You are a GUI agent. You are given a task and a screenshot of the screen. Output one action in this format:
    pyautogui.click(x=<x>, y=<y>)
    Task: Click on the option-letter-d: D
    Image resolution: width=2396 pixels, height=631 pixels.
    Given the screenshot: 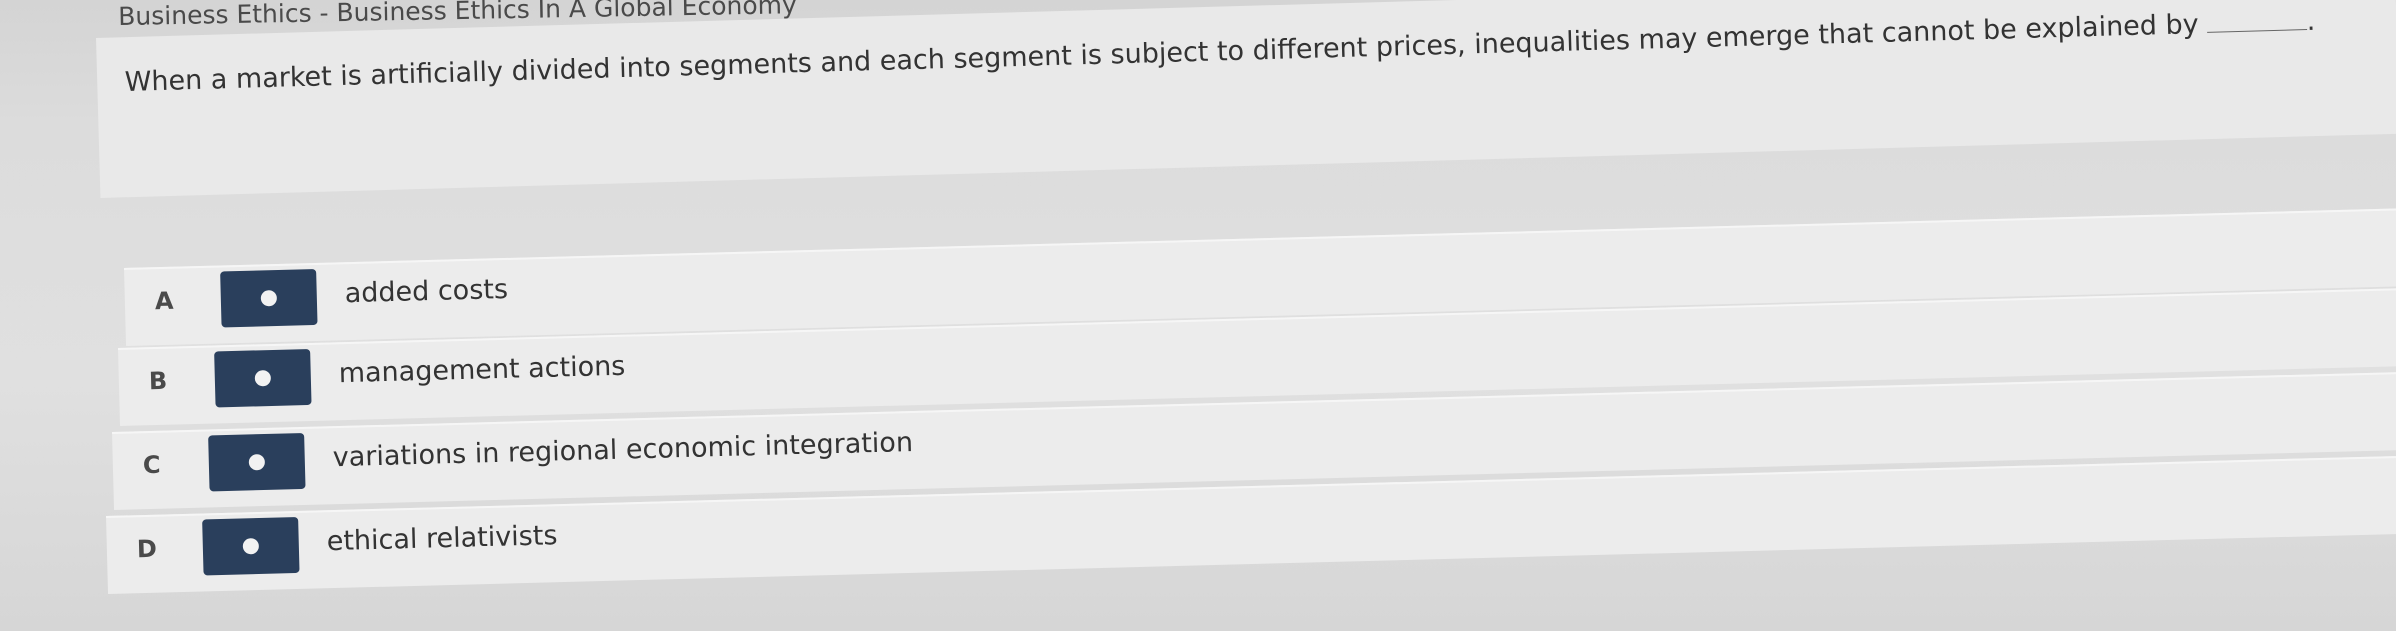 What is the action you would take?
    pyautogui.click(x=147, y=549)
    